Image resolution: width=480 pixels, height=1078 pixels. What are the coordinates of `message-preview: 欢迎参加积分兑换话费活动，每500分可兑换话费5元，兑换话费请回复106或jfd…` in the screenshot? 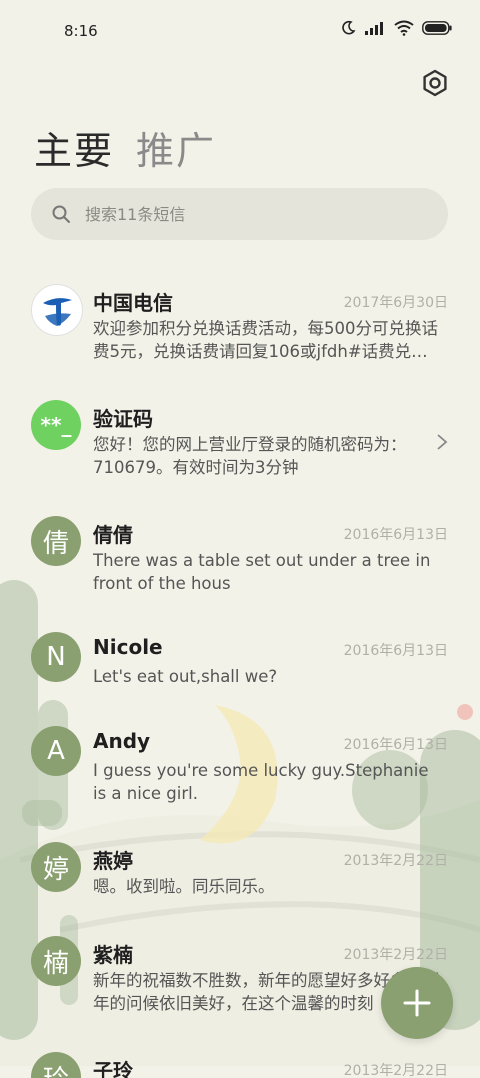 It's located at (265, 340).